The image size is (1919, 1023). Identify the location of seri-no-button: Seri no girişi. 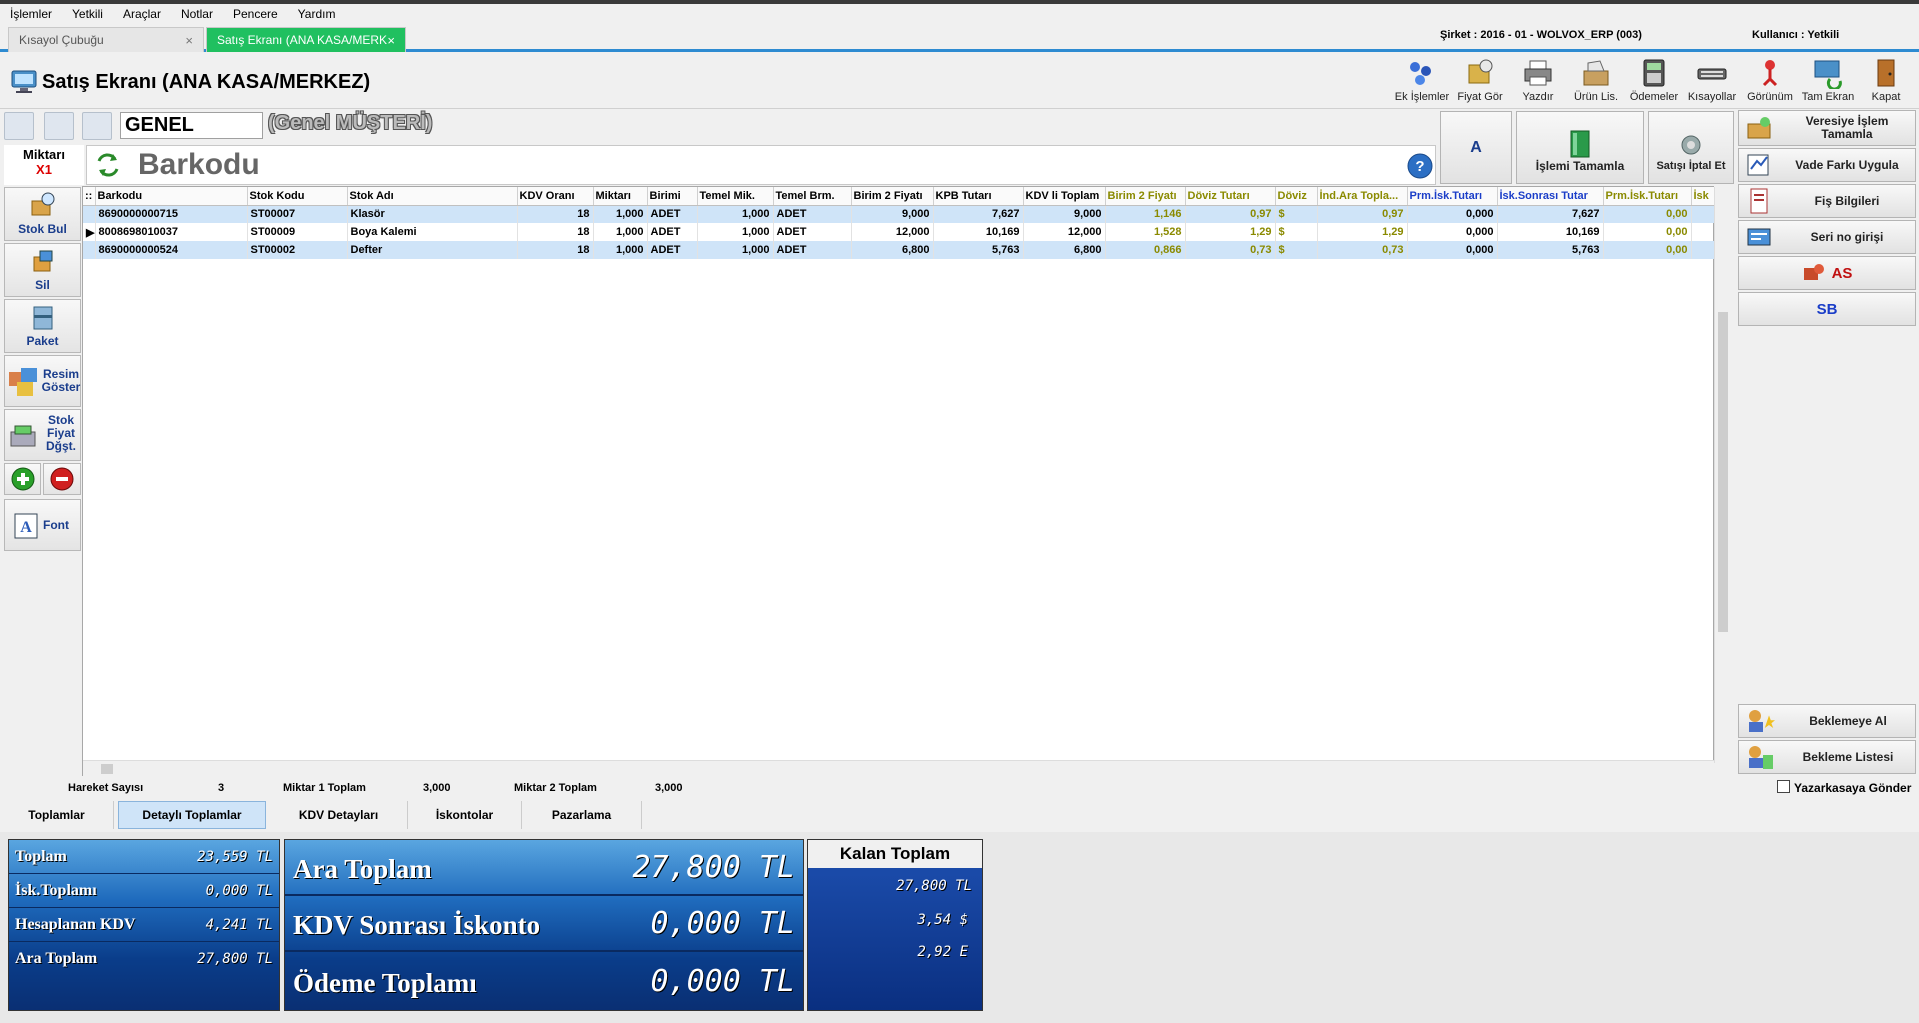
(1827, 237).